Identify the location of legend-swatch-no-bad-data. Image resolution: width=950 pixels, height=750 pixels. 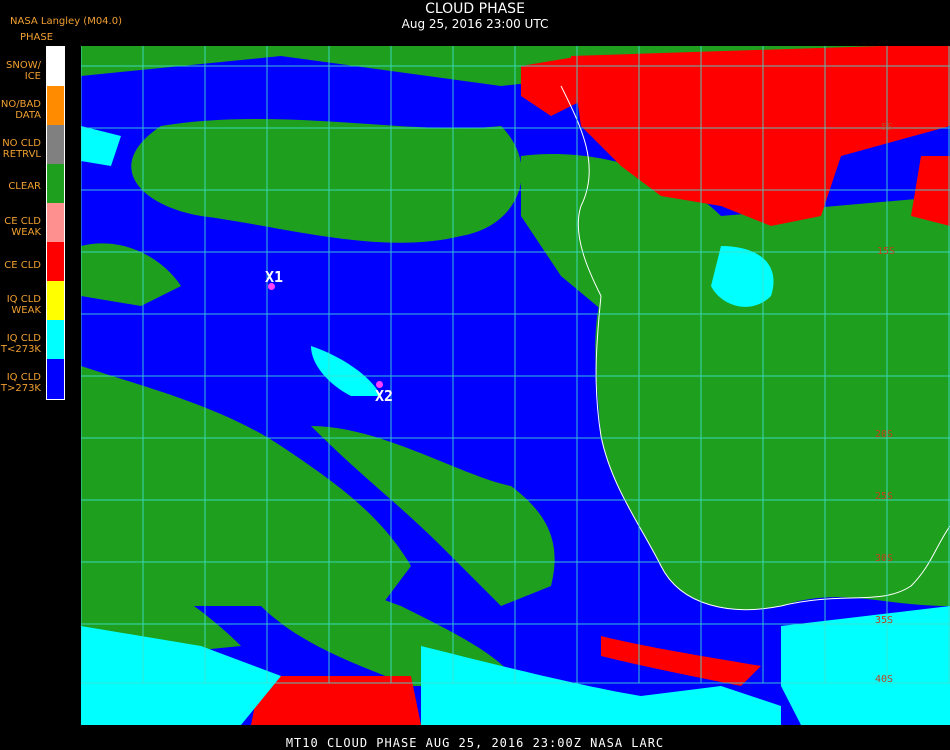
(55, 105).